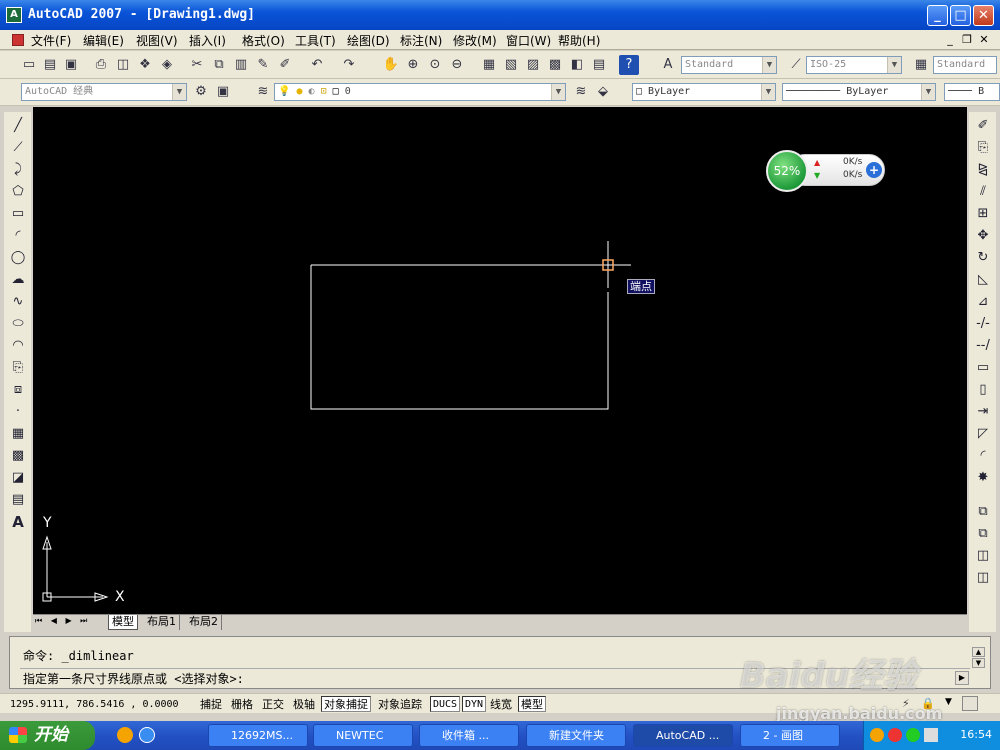  What do you see at coordinates (983, 578) in the screenshot?
I see `draw-order-under-icon: ◫` at bounding box center [983, 578].